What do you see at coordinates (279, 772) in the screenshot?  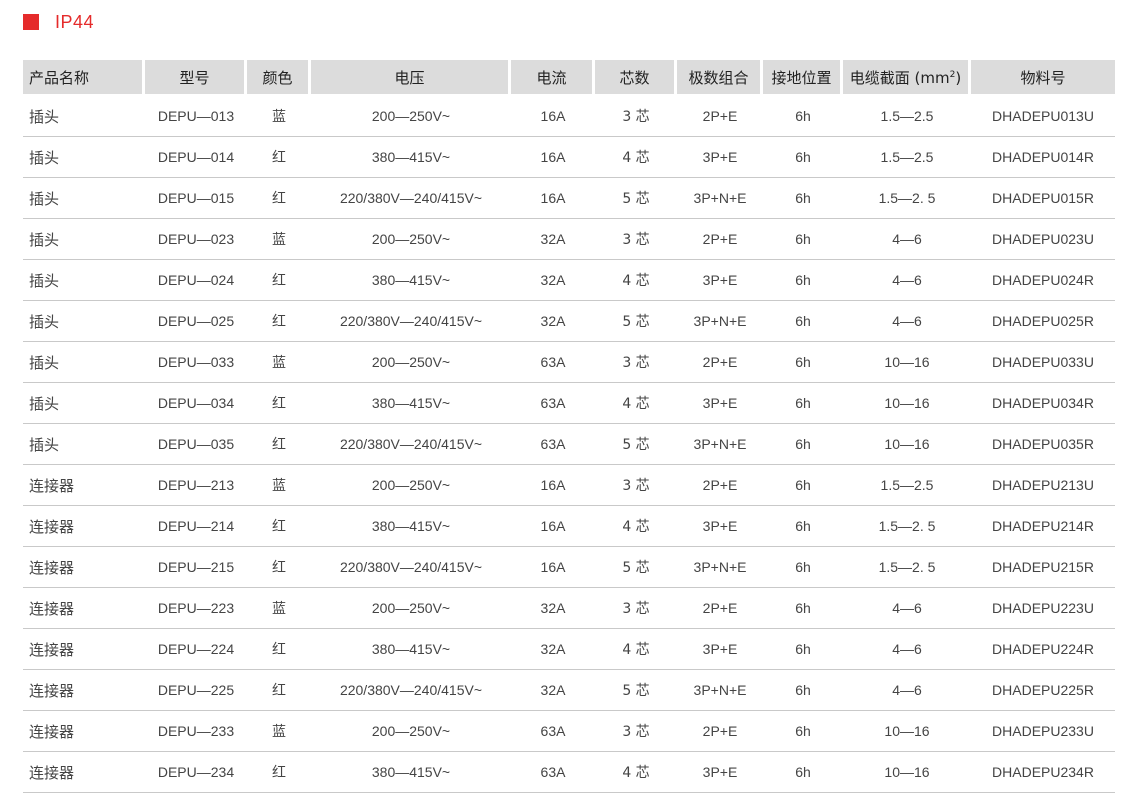 I see `cell-color: 红` at bounding box center [279, 772].